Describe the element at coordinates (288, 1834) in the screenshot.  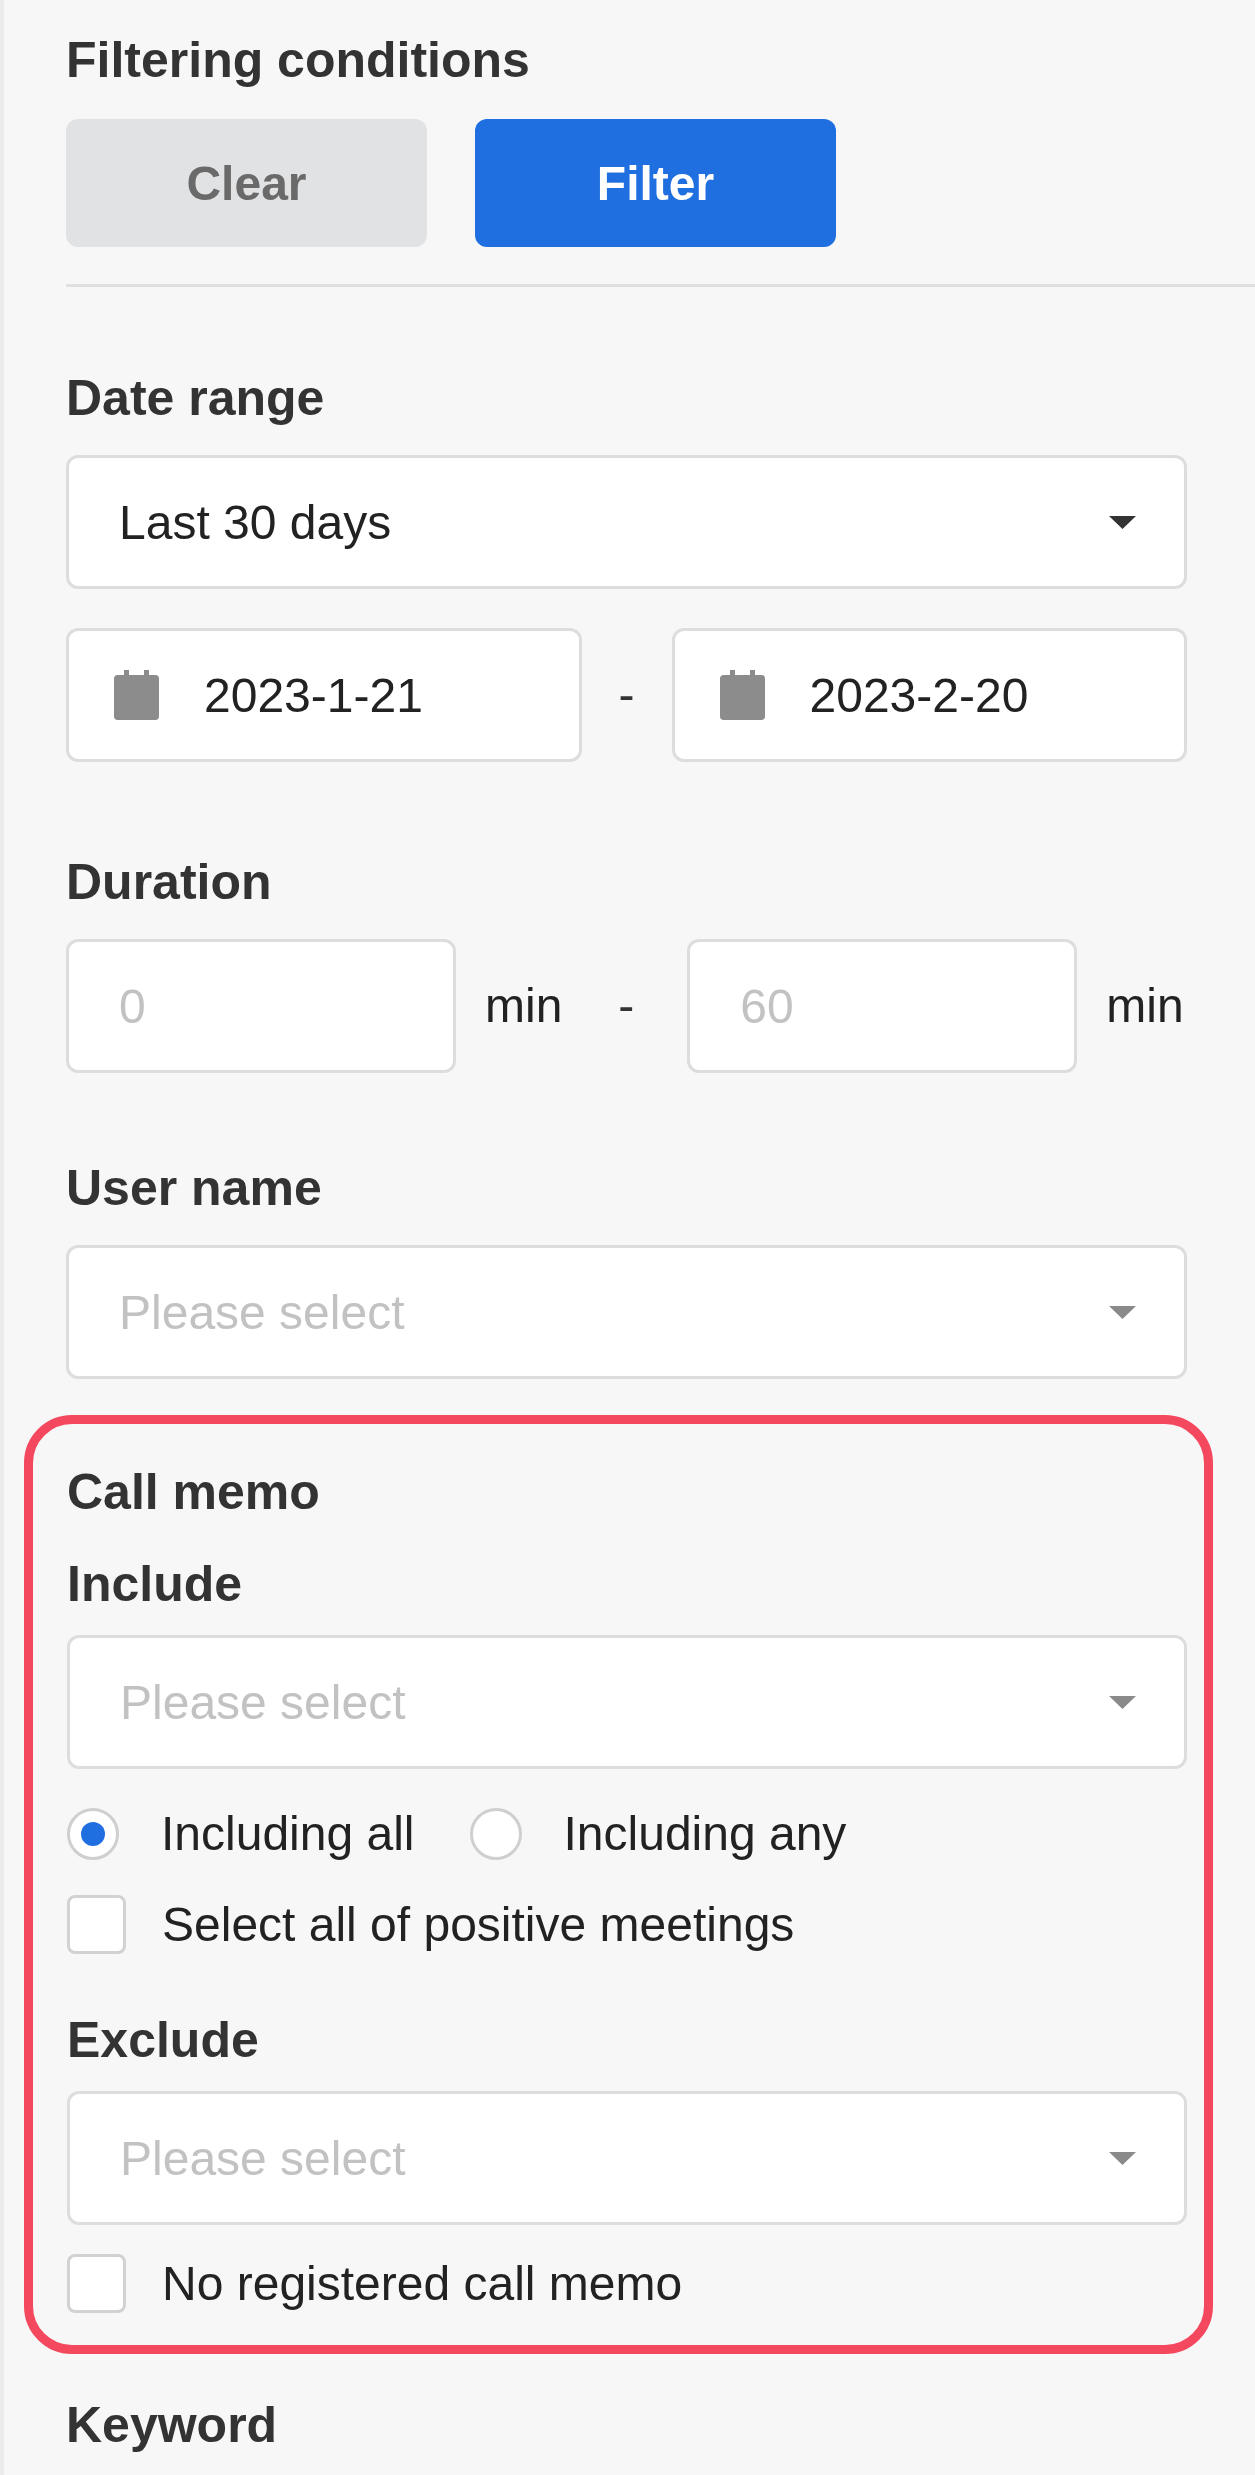
I see `radio-label: Including all` at that location.